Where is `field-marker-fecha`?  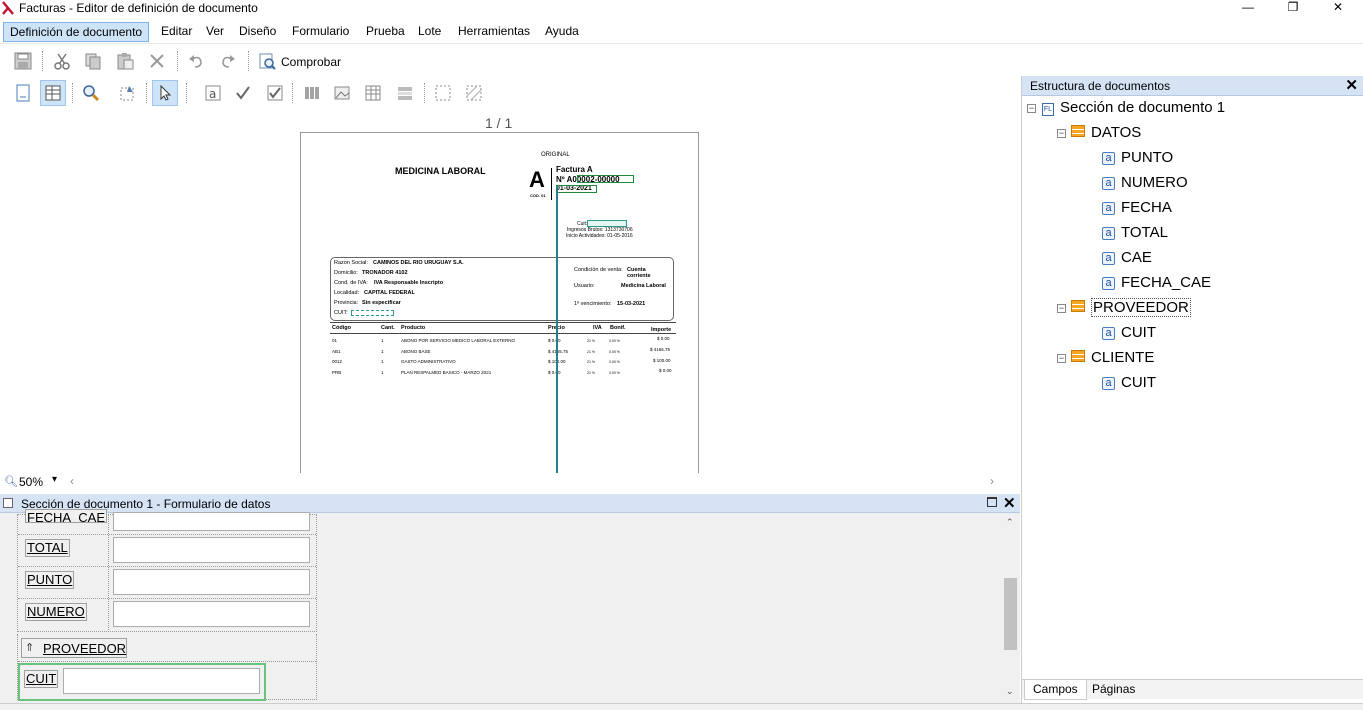 field-marker-fecha is located at coordinates (576, 189).